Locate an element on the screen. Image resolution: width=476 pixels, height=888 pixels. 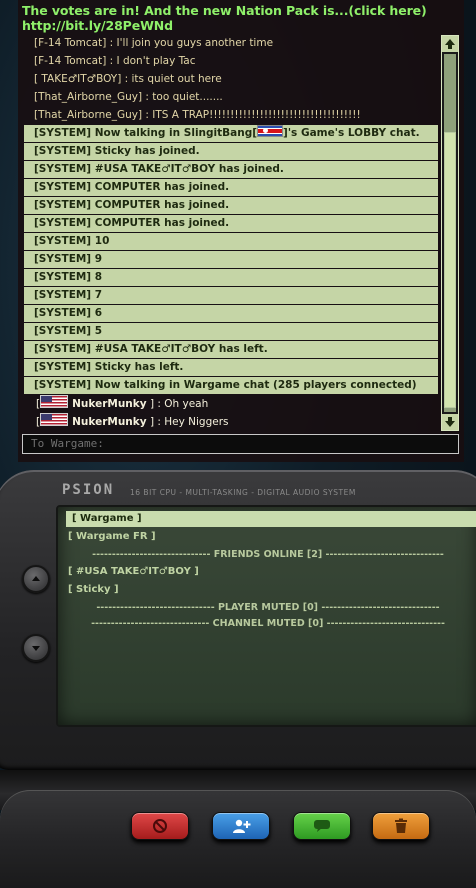
arrow-down-icon is located at coordinates (450, 422).